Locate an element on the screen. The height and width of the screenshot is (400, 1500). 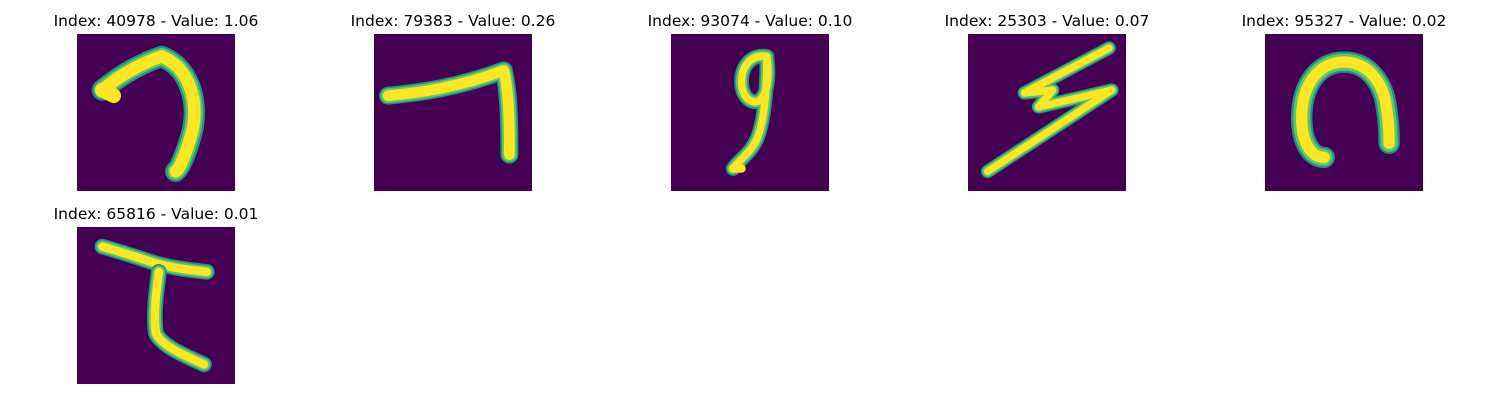
panel-title: Index: 25303 - Value: 0.07 is located at coordinates (1047, 21).